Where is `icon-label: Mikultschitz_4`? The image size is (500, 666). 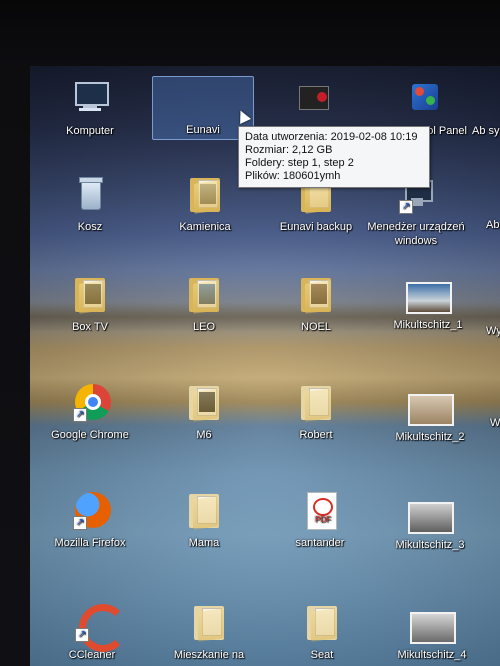
icon-label: Mikultschitz_4 is located at coordinates (432, 655).